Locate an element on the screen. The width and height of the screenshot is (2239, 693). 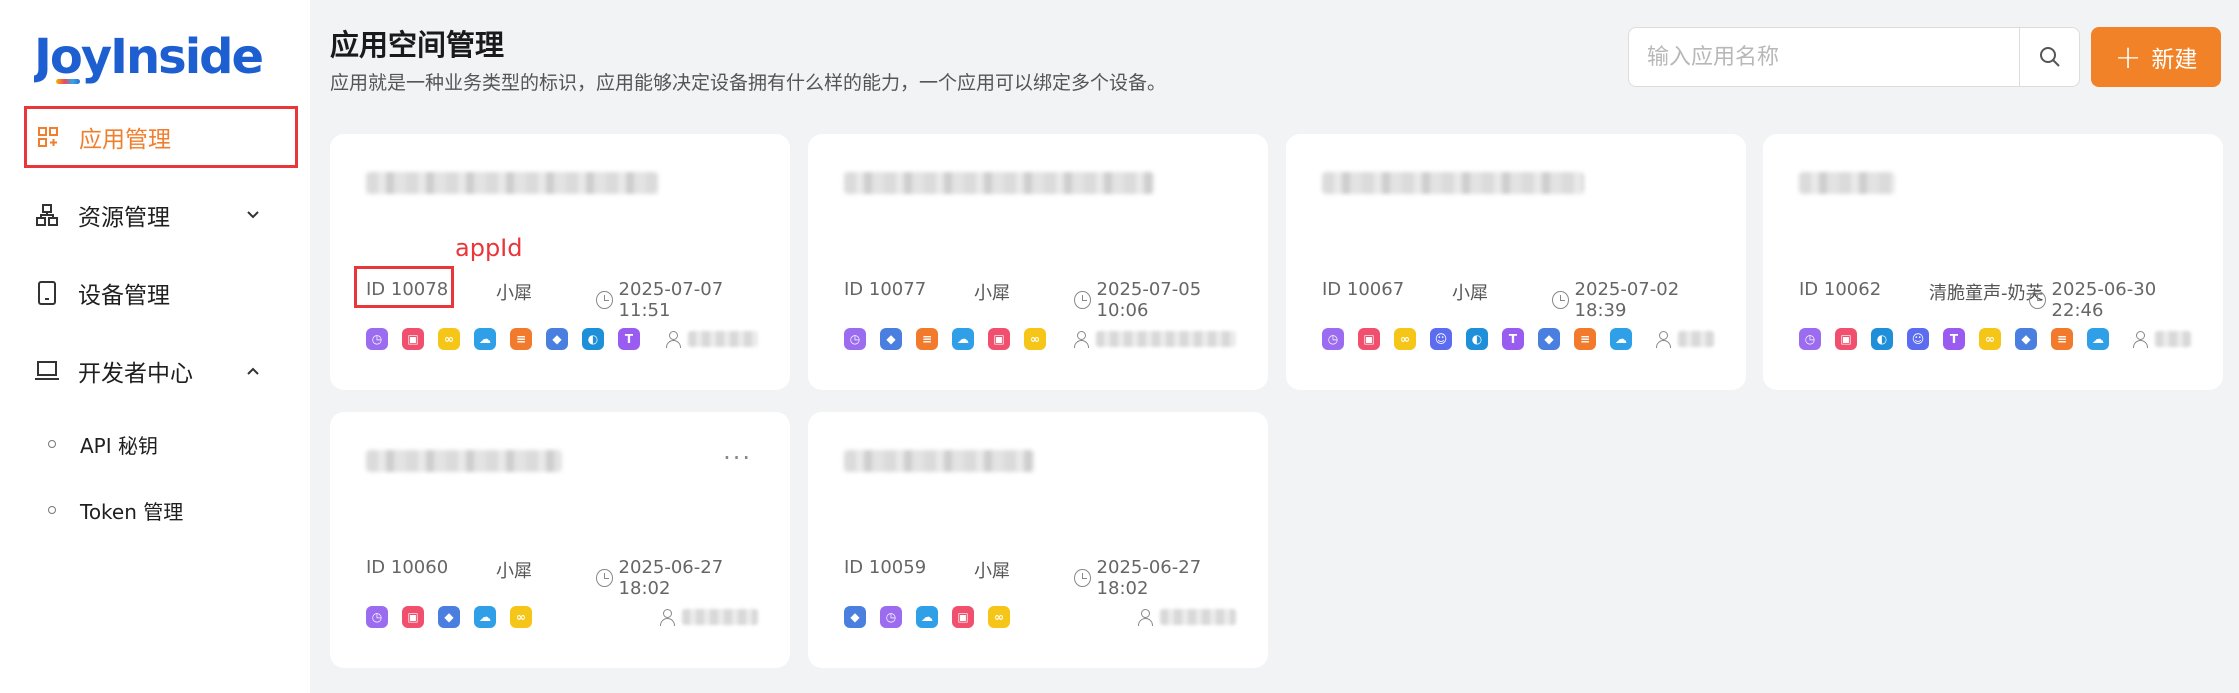
sidebar-item-label: 应用管理 is located at coordinates (125, 140).